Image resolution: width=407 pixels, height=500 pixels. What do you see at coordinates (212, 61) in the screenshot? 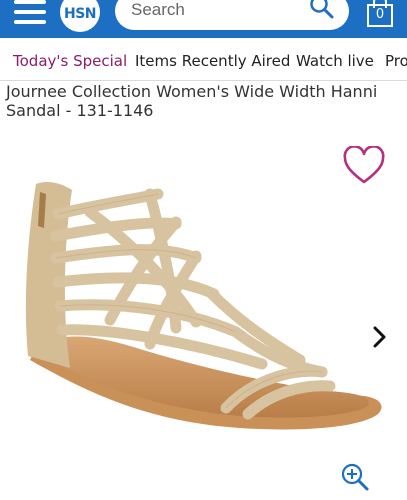
I see `nav-items-recently-aired: Items Recently Aired` at bounding box center [212, 61].